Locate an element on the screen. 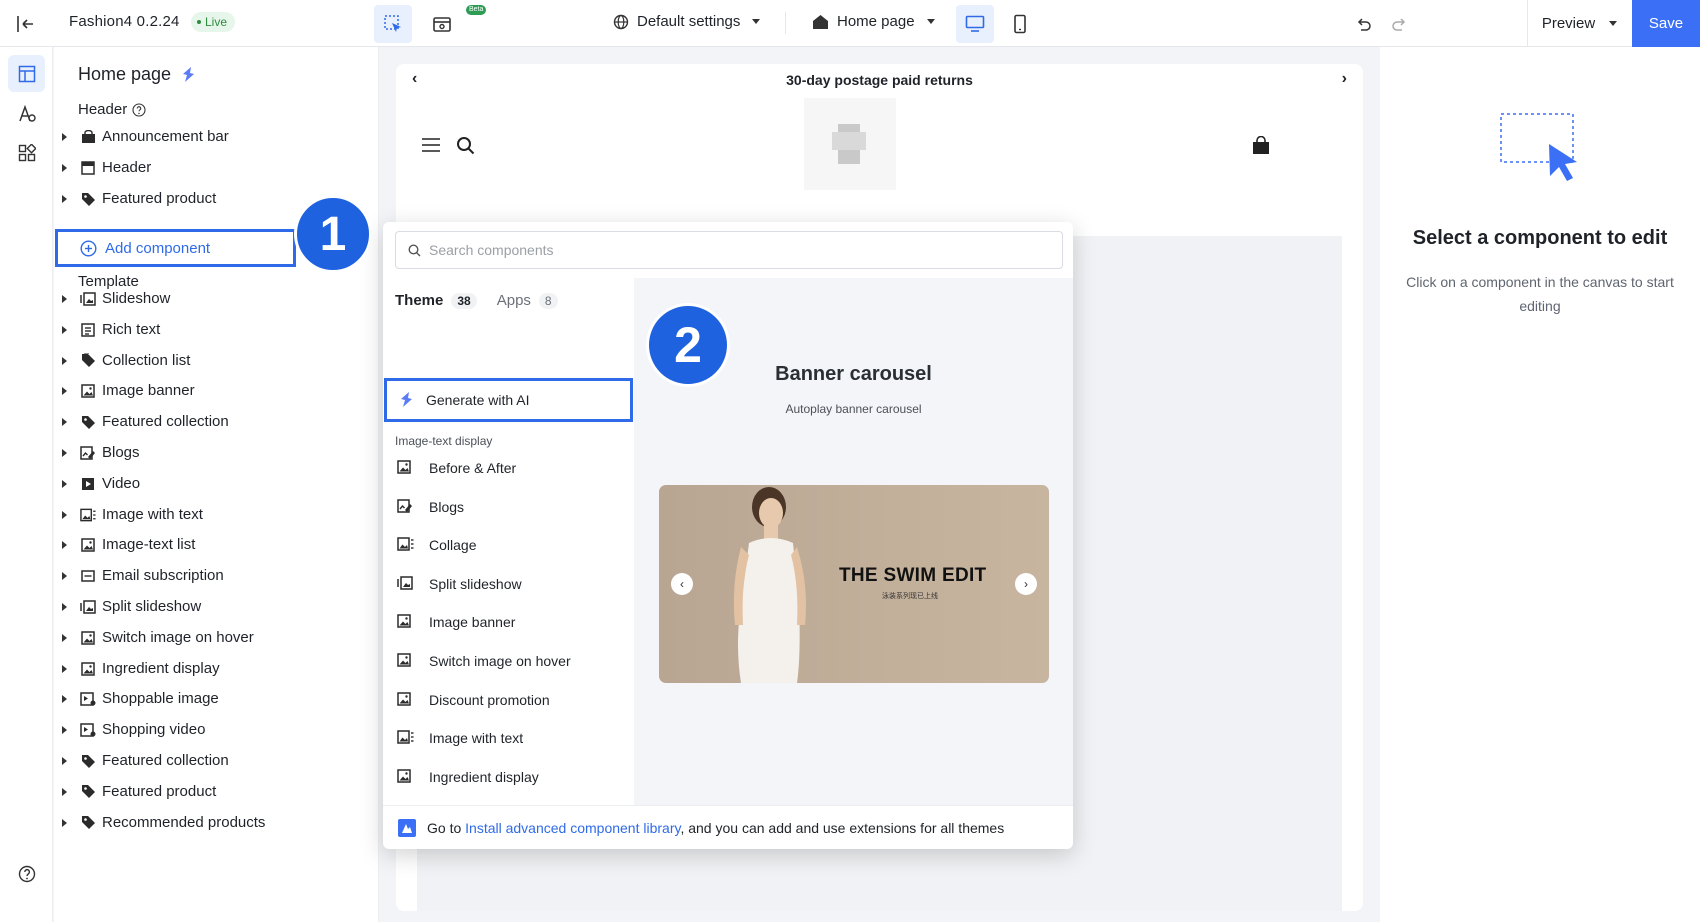  chevron-left-icon: ‹ is located at coordinates (414, 79).